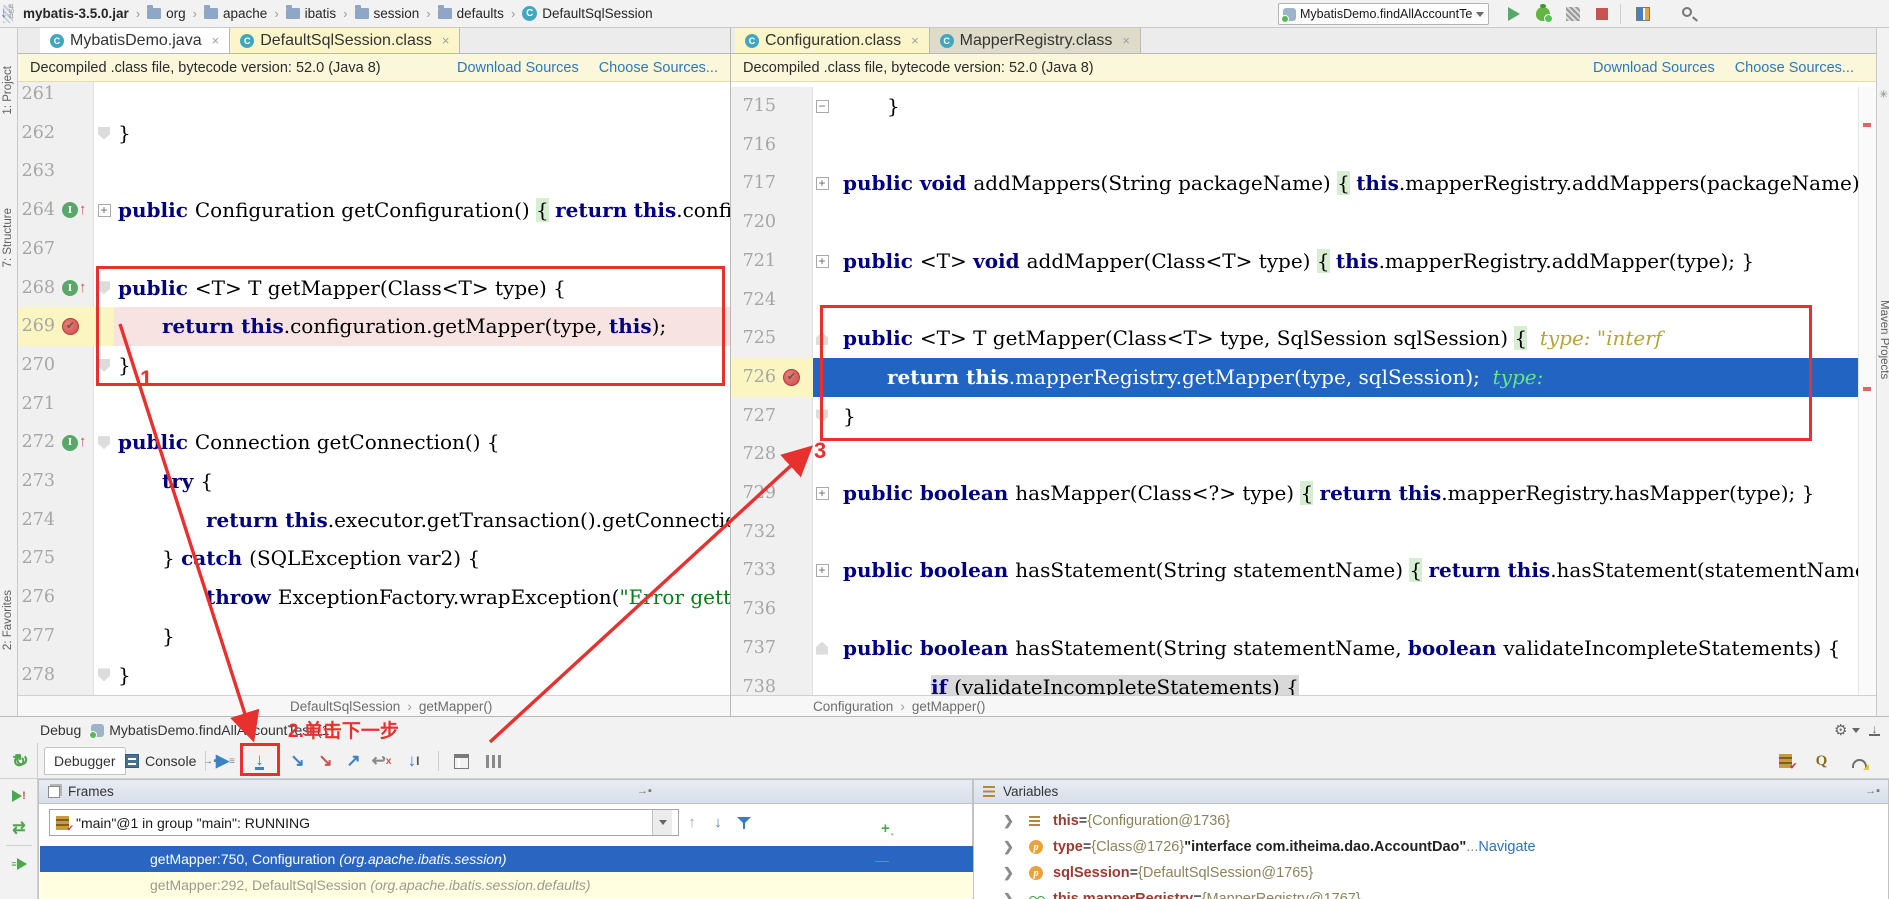 The image size is (1889, 899). What do you see at coordinates (8, 620) in the screenshot?
I see `sidebar-item-favorites: 2: Favorites` at bounding box center [8, 620].